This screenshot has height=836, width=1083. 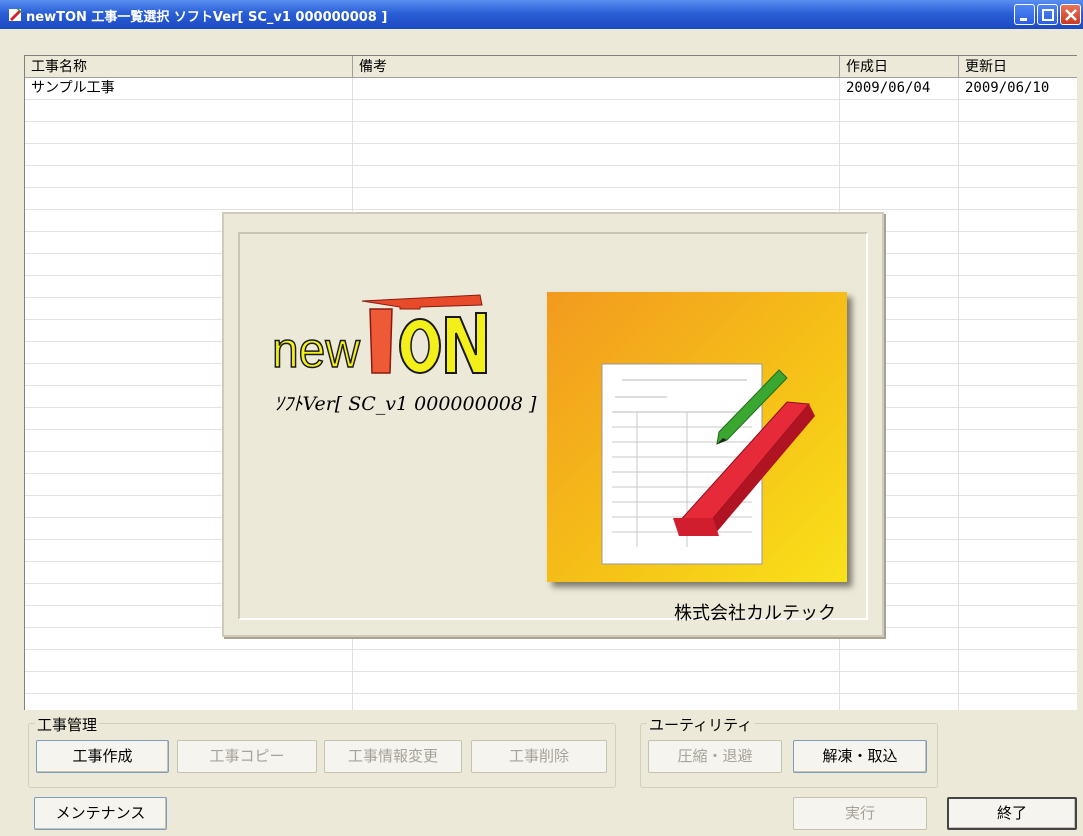 What do you see at coordinates (393, 756) in the screenshot?
I see `edit-project-info-button: 工事情報変更` at bounding box center [393, 756].